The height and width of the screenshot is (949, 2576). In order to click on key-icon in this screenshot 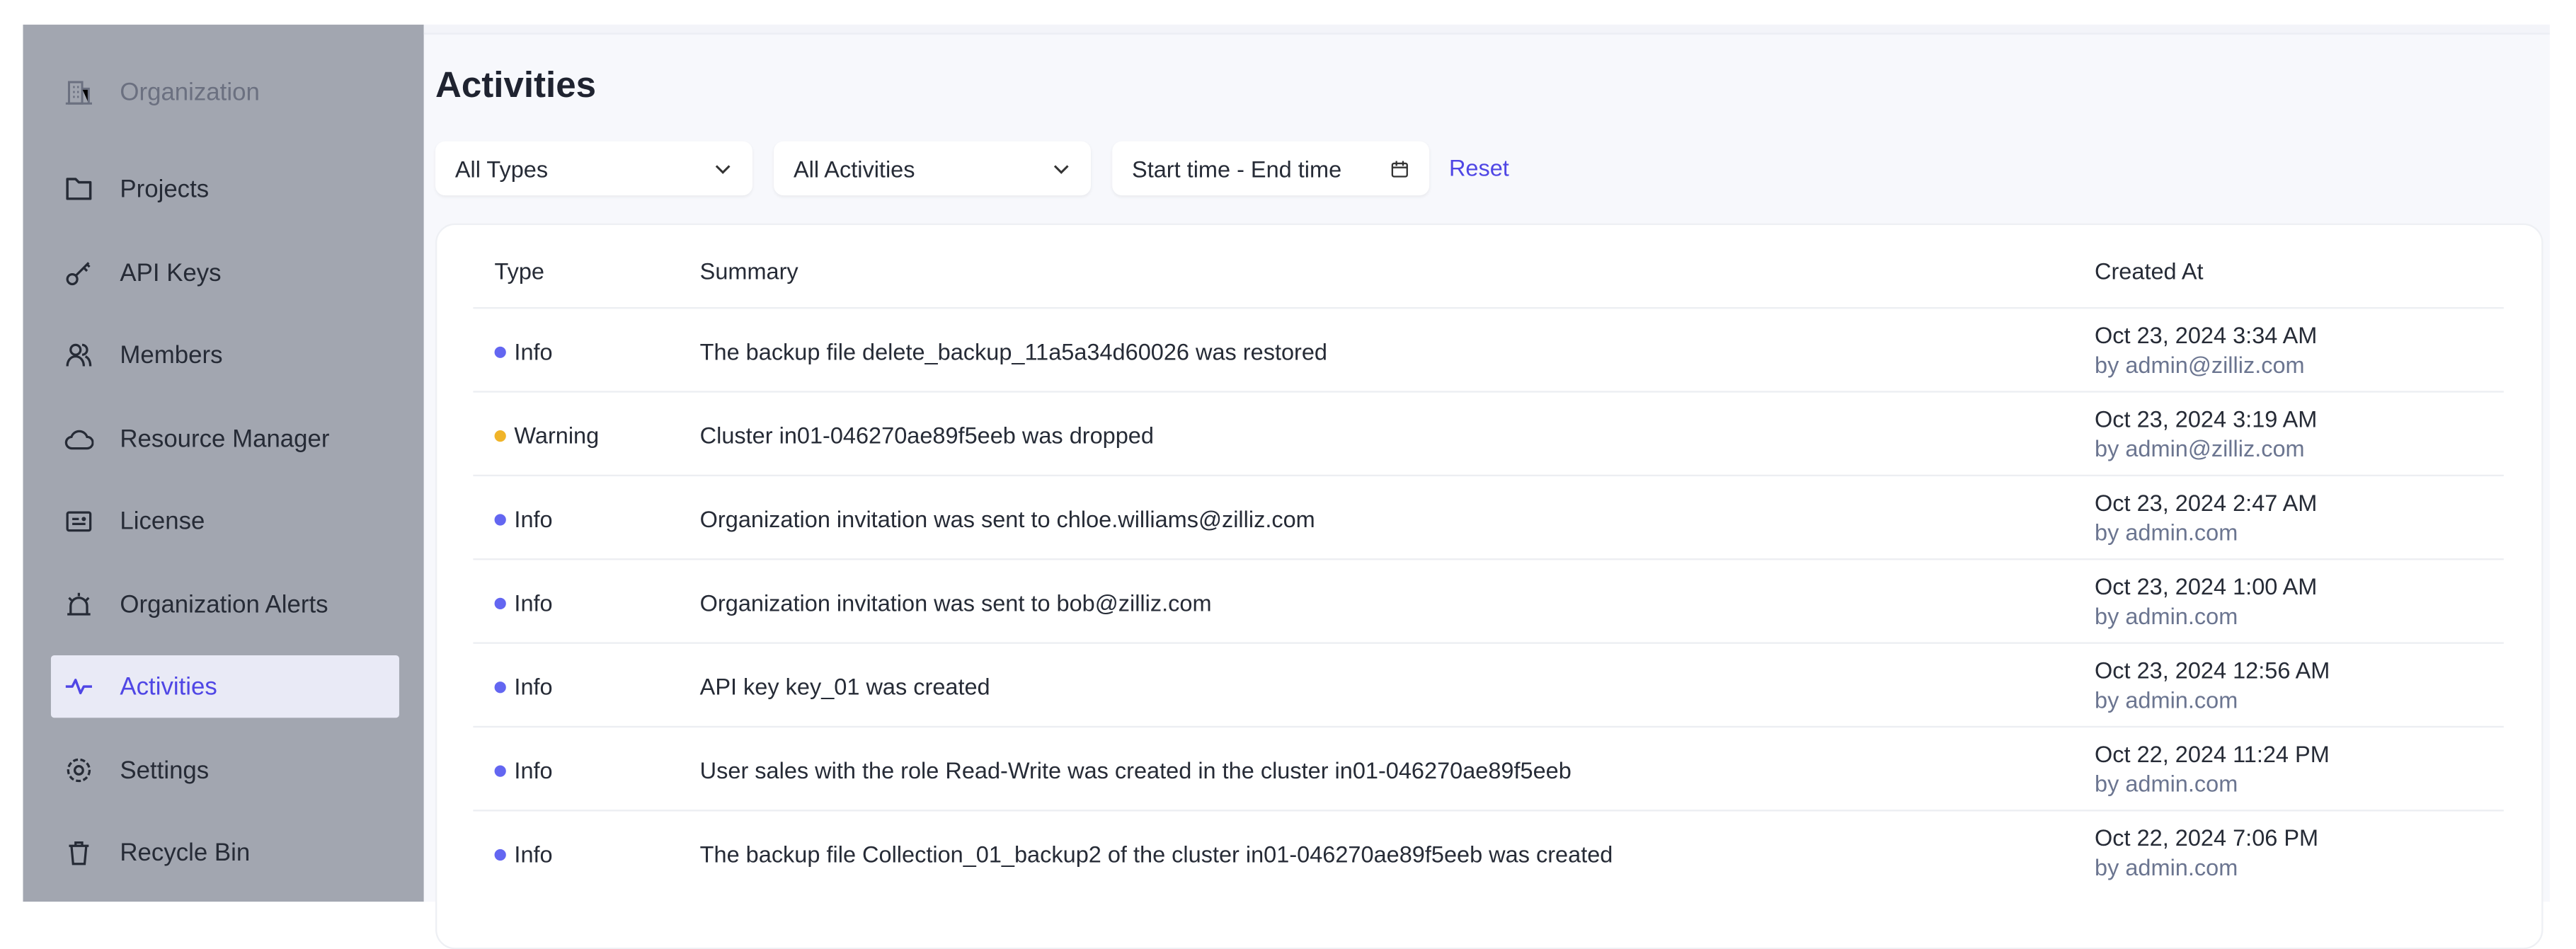, I will do `click(79, 272)`.